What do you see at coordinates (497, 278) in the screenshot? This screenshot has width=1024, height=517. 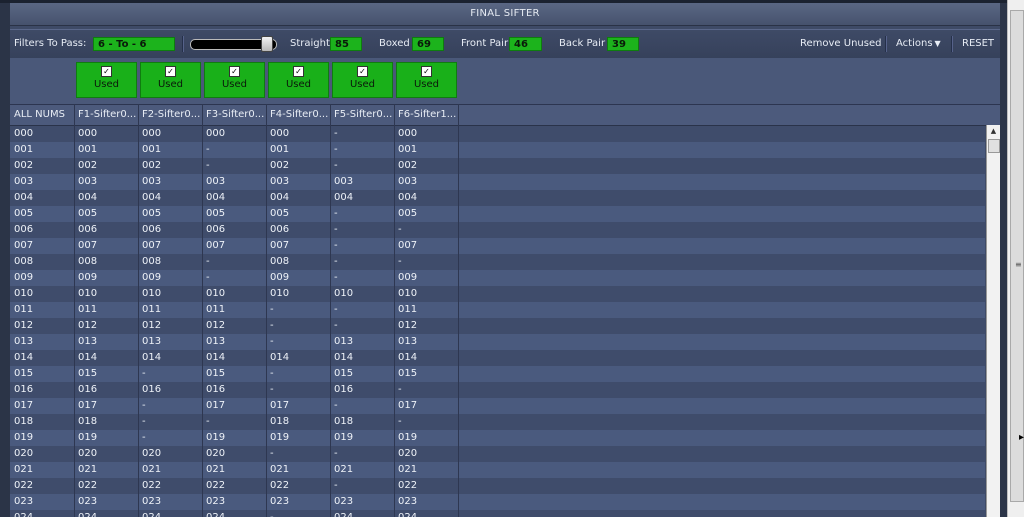 I see `table-row: 009 009 009 - 009 - 009` at bounding box center [497, 278].